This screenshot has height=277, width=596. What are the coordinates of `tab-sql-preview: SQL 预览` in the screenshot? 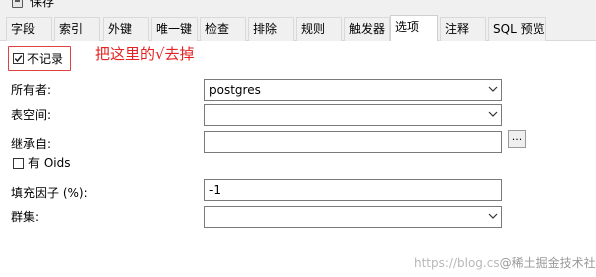 It's located at (517, 29).